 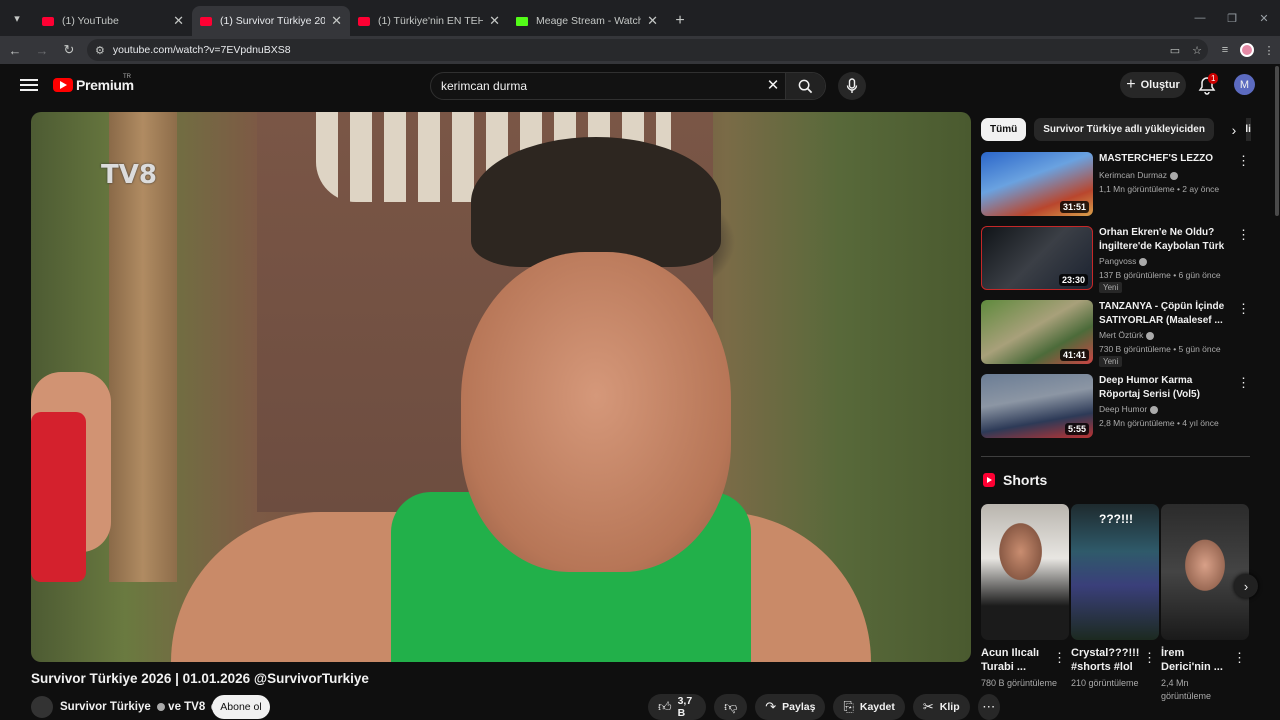 What do you see at coordinates (69, 50) in the screenshot?
I see `reload-icon: ↻` at bounding box center [69, 50].